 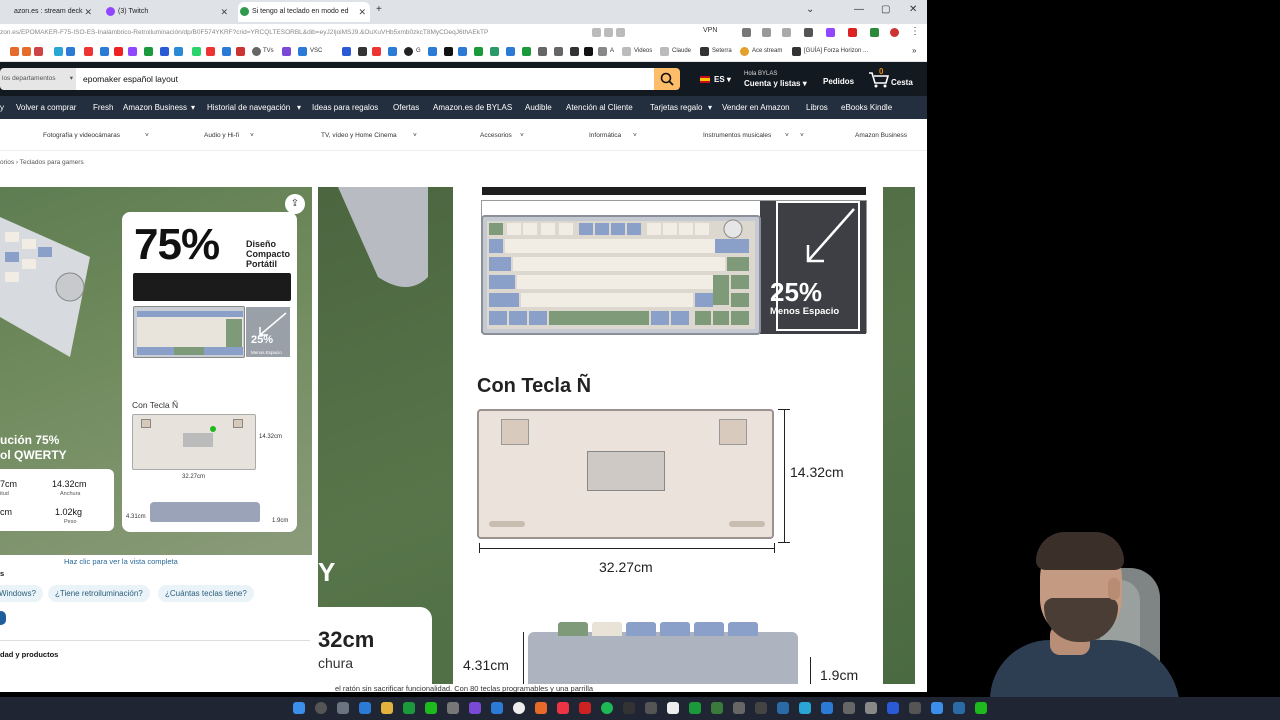 What do you see at coordinates (21, 593) in the screenshot?
I see `question-chip: Windows?` at bounding box center [21, 593].